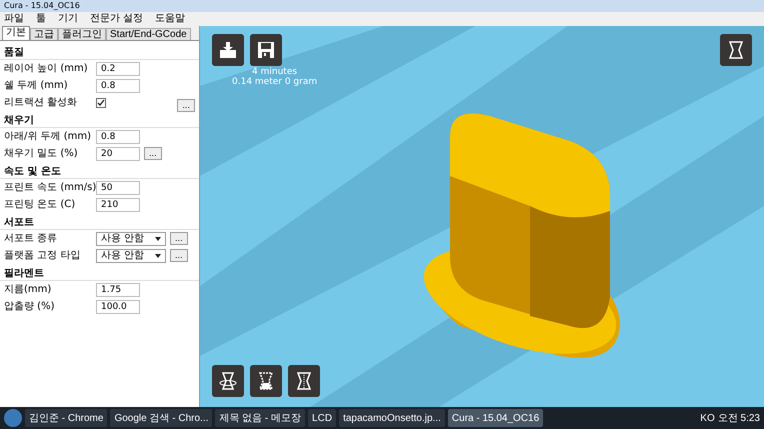  Describe the element at coordinates (24, 273) in the screenshot. I see `section-title: 필라멘트` at that location.